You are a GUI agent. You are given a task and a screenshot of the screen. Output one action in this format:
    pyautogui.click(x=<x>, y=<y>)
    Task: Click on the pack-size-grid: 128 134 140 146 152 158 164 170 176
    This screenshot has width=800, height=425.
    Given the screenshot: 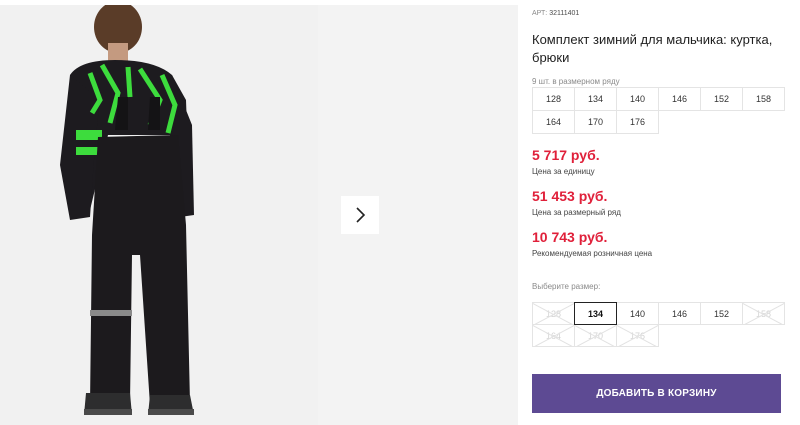 What is the action you would take?
    pyautogui.click(x=658, y=110)
    